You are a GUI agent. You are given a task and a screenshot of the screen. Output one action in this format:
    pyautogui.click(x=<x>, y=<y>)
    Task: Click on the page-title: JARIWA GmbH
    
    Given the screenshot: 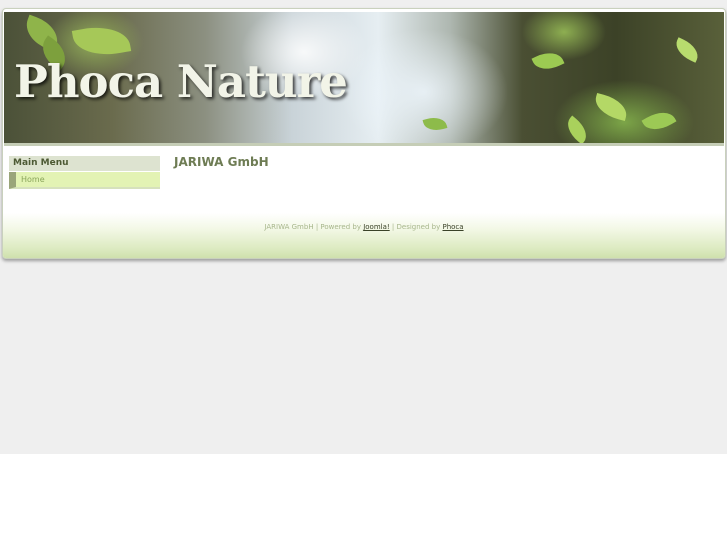 What is the action you would take?
    pyautogui.click(x=221, y=162)
    